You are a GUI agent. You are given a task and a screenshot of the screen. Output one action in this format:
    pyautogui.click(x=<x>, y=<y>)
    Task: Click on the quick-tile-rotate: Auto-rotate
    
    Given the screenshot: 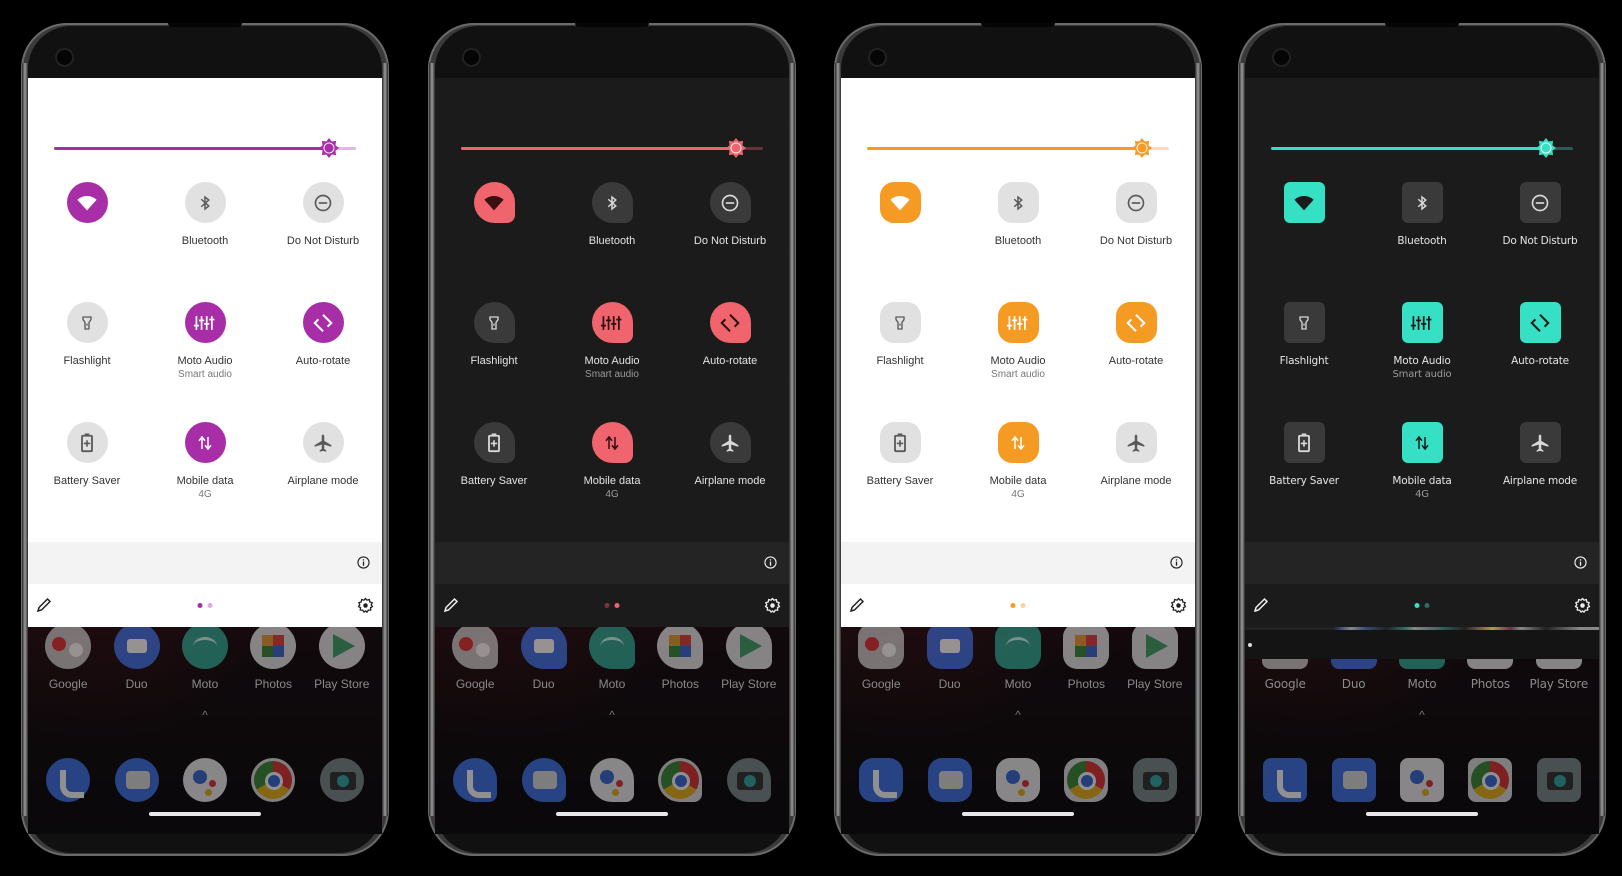 What is the action you would take?
    pyautogui.click(x=730, y=362)
    